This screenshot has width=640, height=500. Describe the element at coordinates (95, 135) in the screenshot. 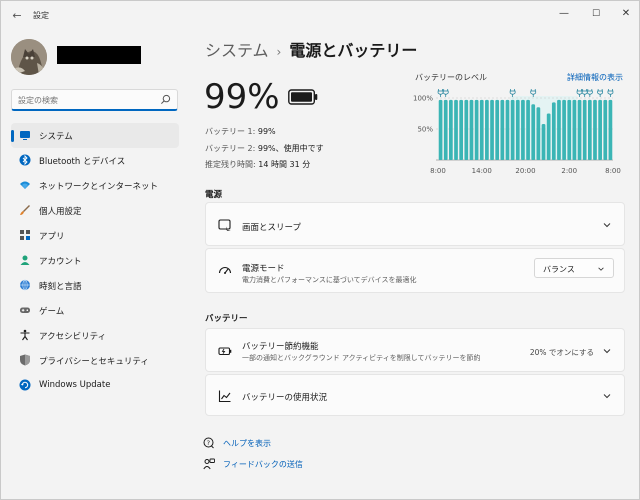

I see `sidebar-item-system: システム` at that location.